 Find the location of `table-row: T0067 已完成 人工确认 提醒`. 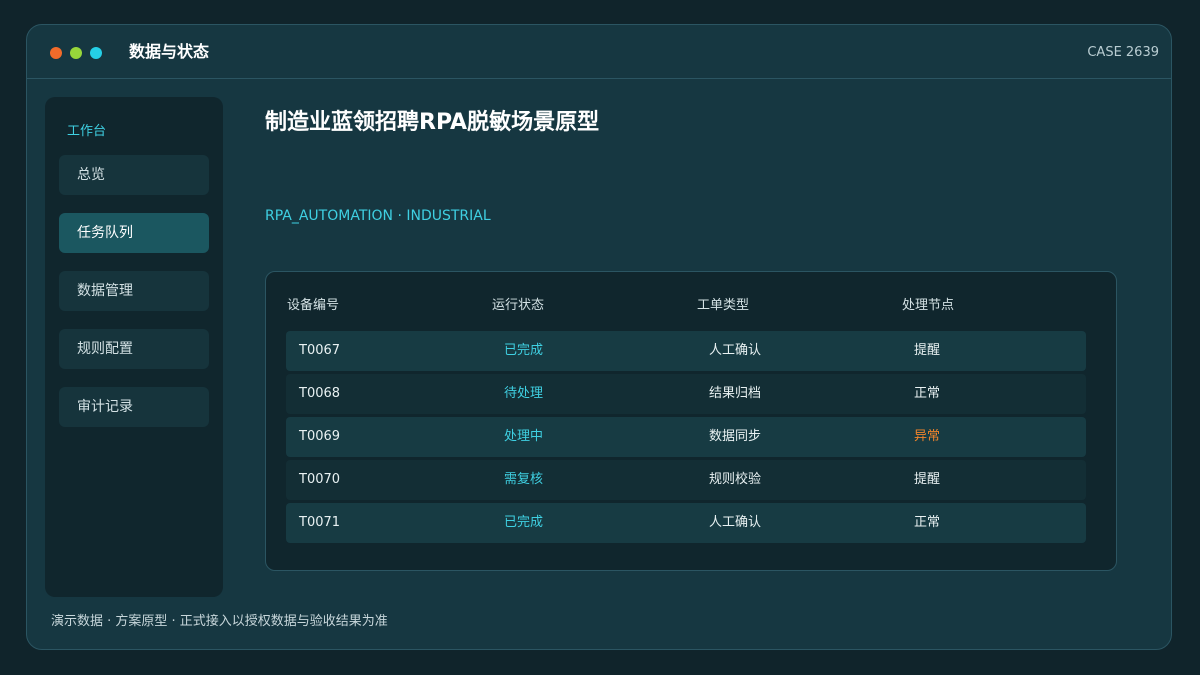

table-row: T0067 已完成 人工确认 提醒 is located at coordinates (686, 351).